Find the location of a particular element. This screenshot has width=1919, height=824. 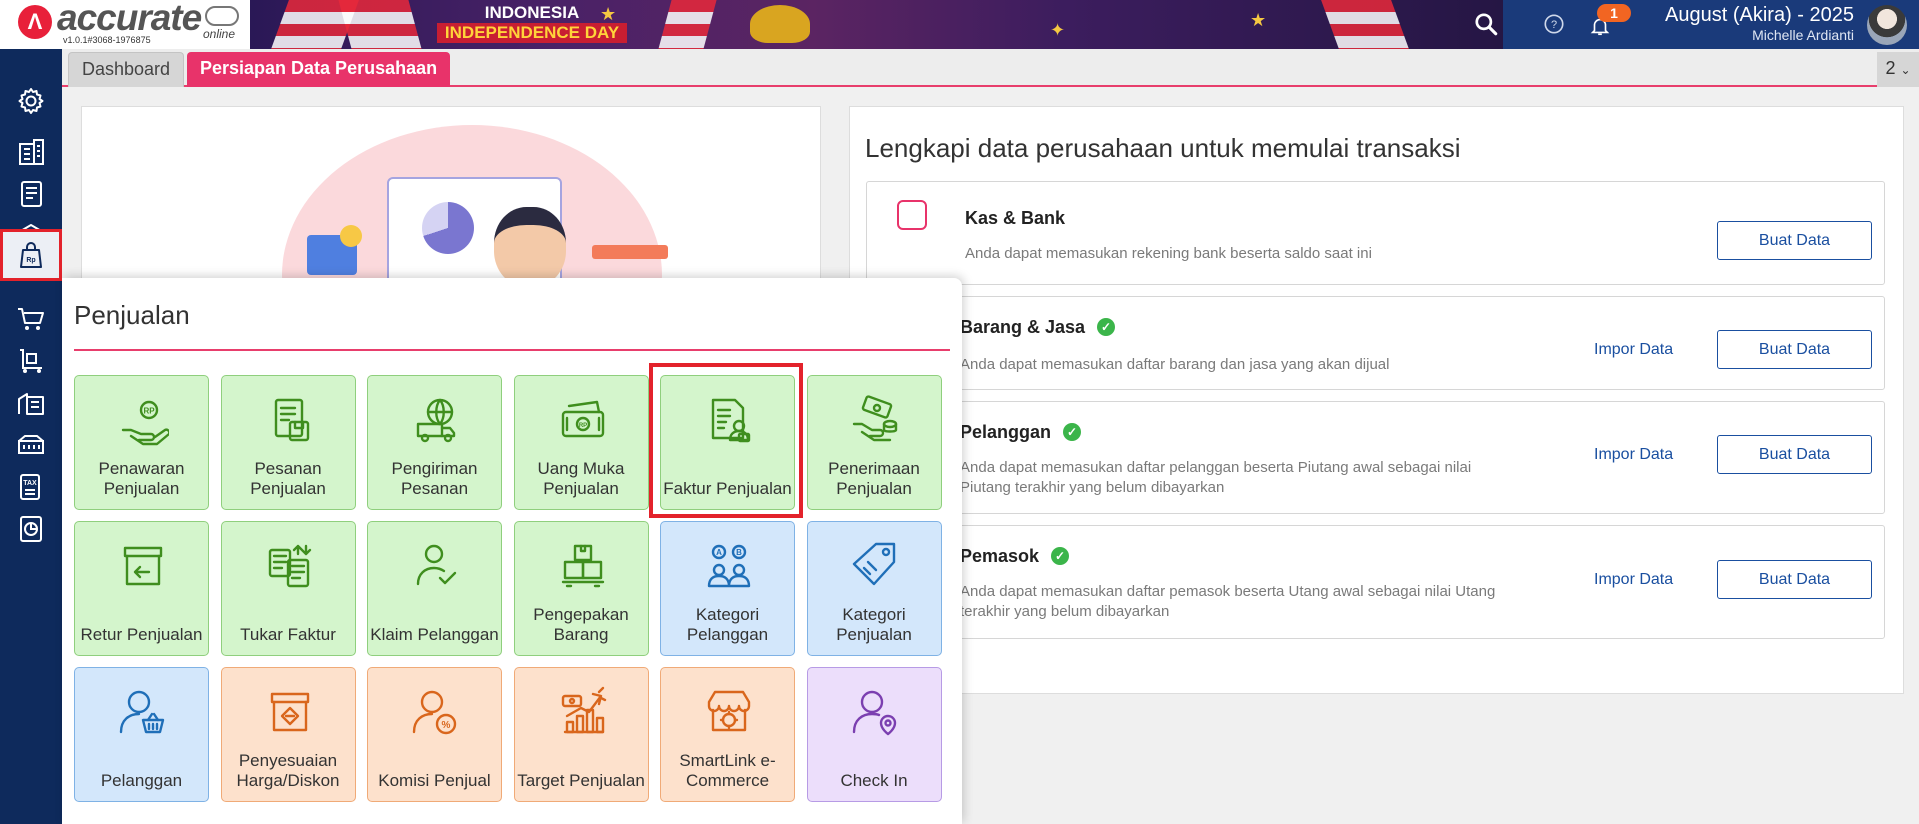

sales-bag-icon: Rp is located at coordinates (31, 255).